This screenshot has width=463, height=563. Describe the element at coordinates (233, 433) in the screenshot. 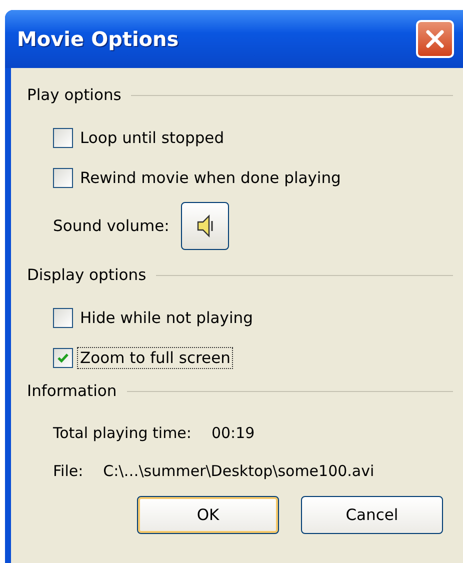

I see `info-value: 00:19` at that location.